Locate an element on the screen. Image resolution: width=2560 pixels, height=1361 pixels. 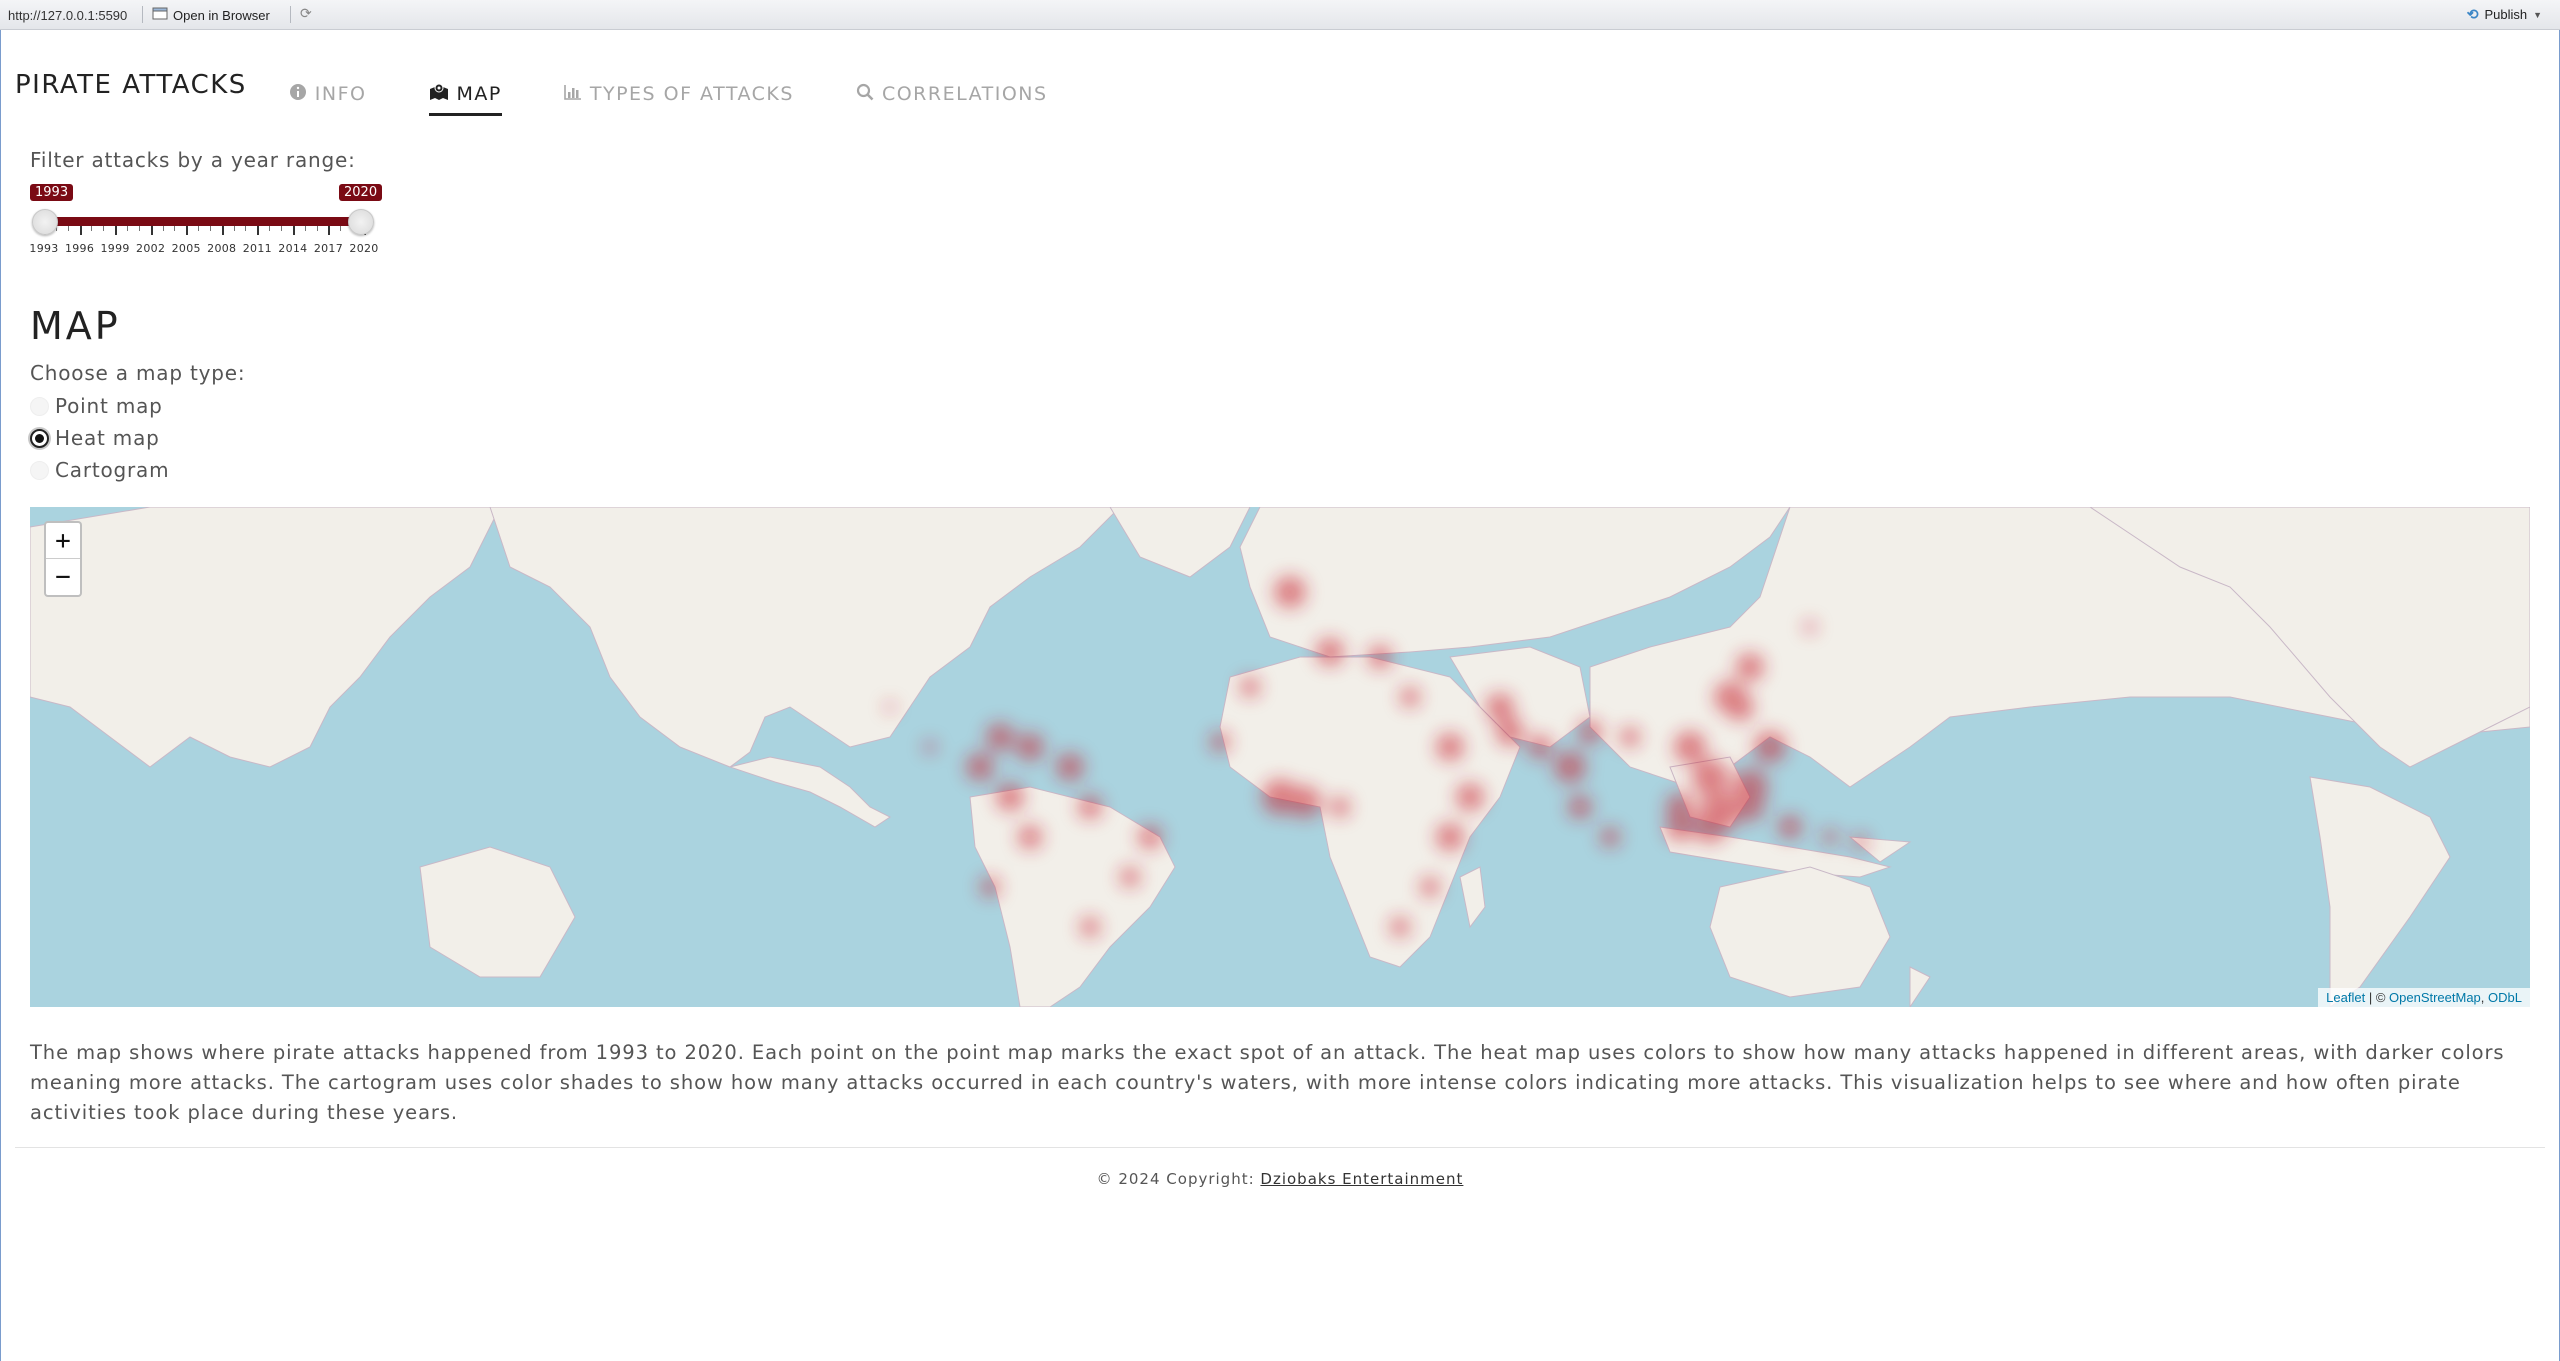
openstreetmap-link: OpenStreetMap is located at coordinates (2435, 997).